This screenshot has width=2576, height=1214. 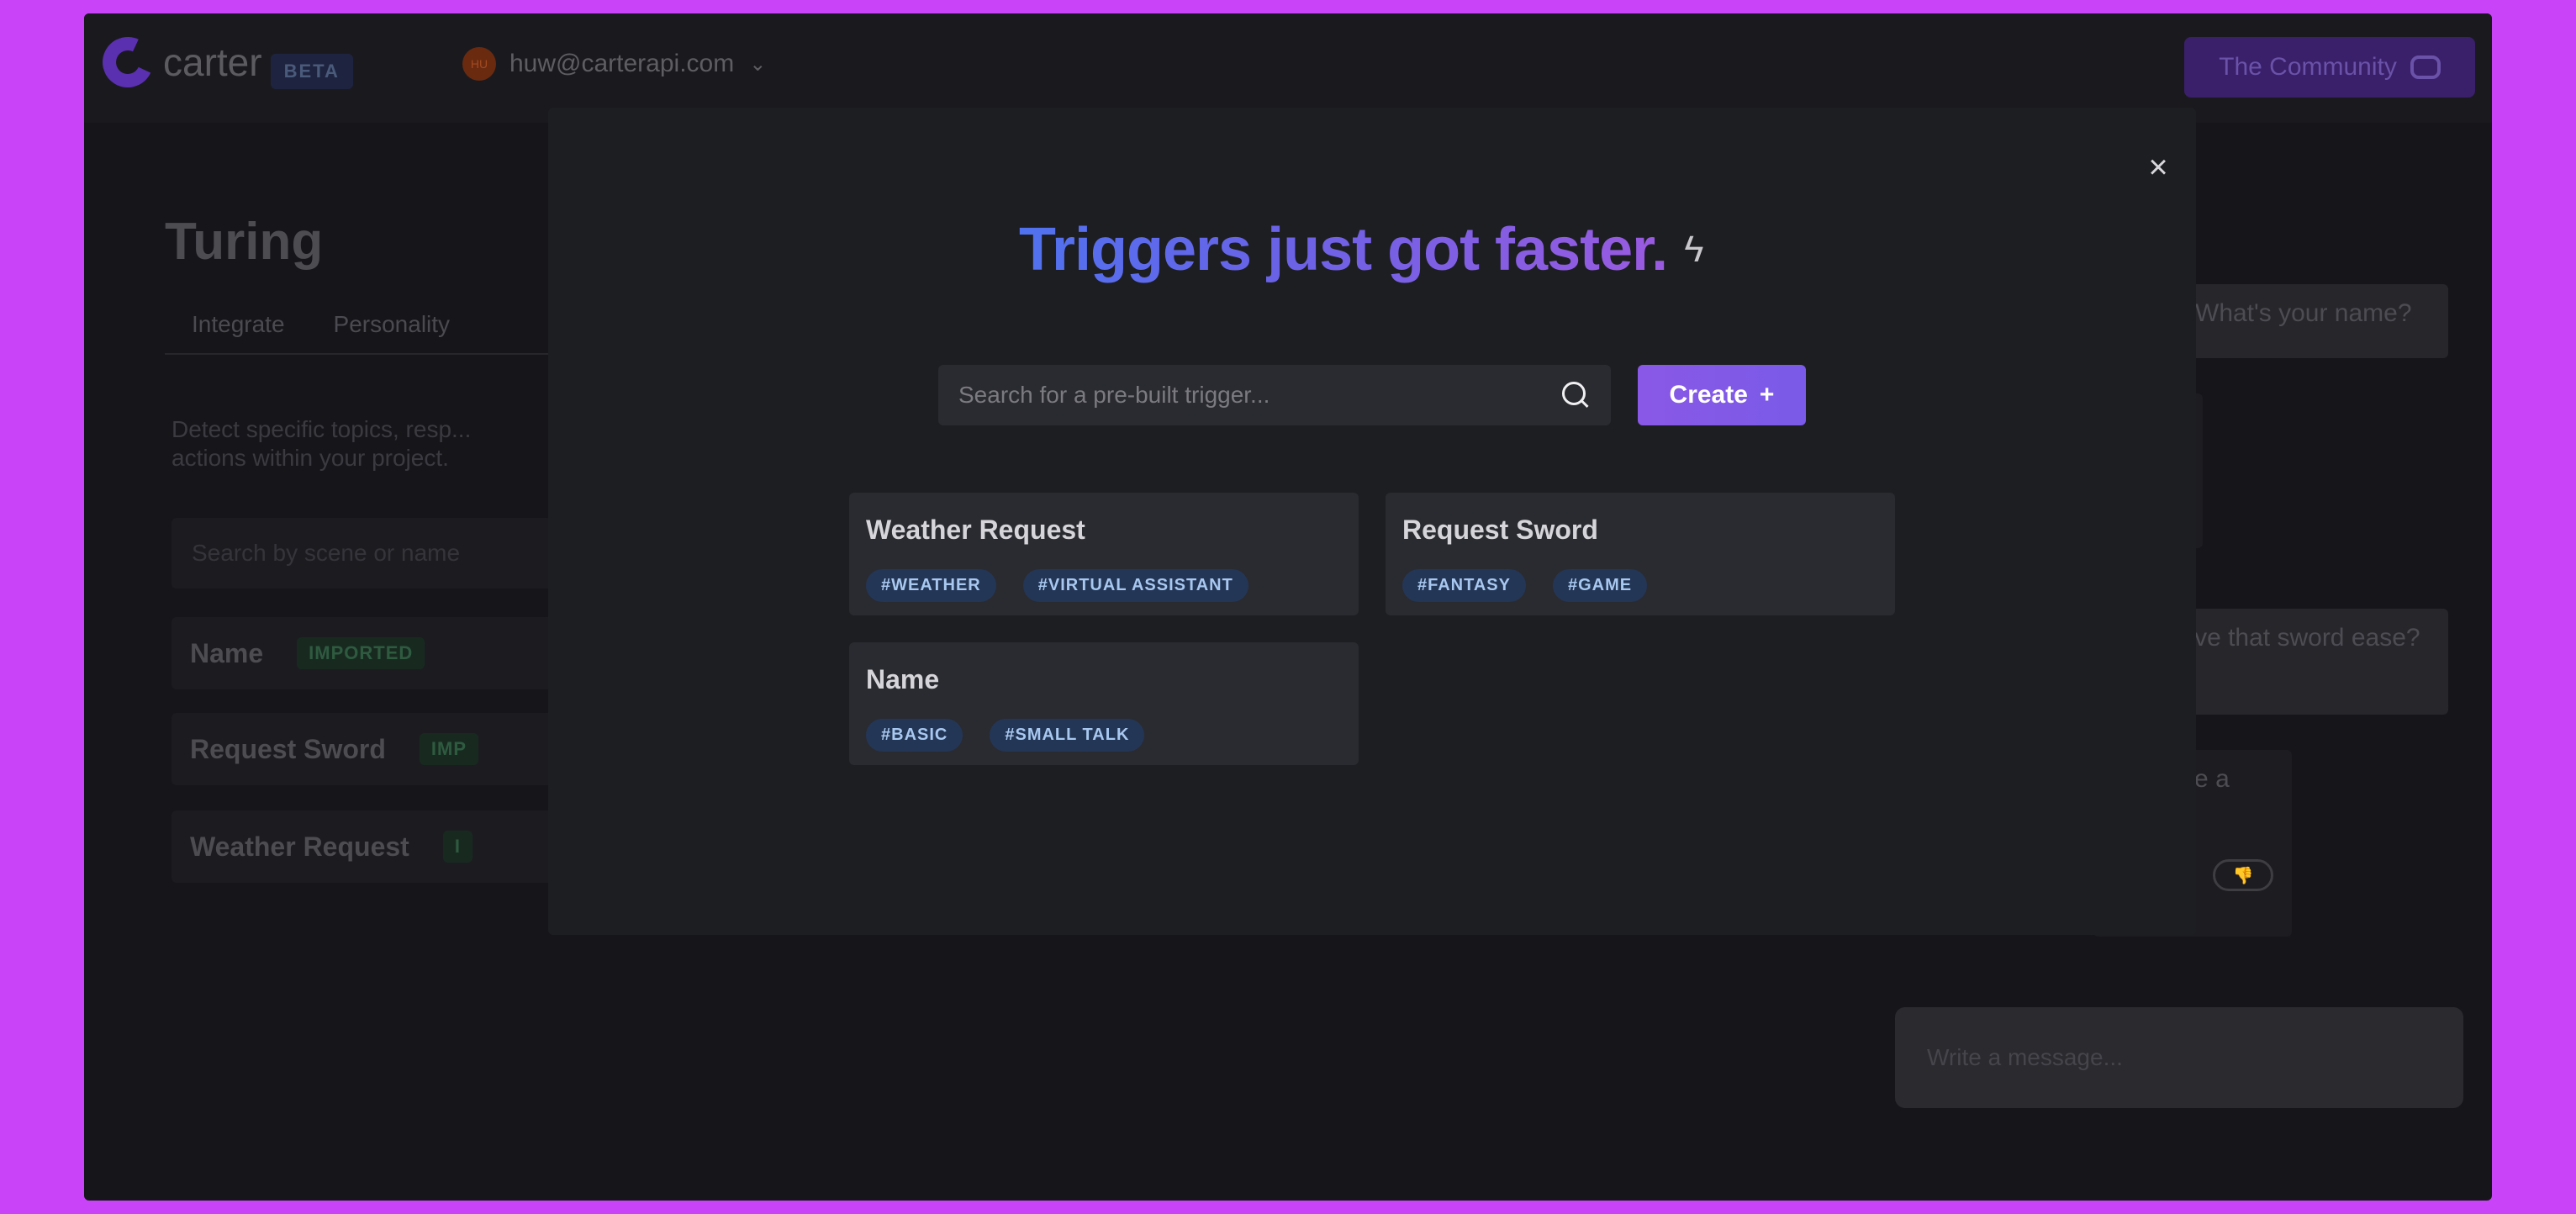 What do you see at coordinates (1104, 703) in the screenshot?
I see `trigger-card: Name #BASIC #SMALL TALK` at bounding box center [1104, 703].